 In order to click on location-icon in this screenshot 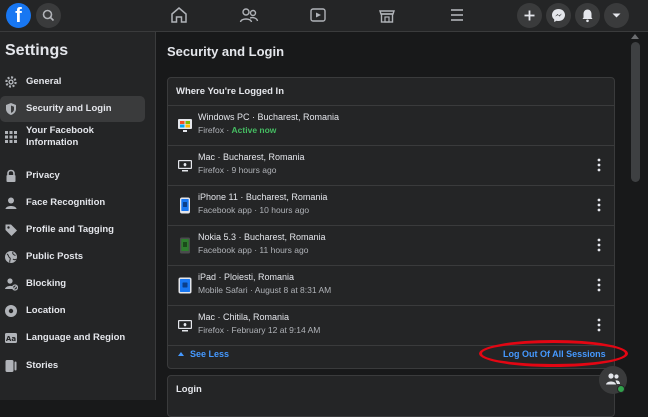, I will do `click(11, 311)`.